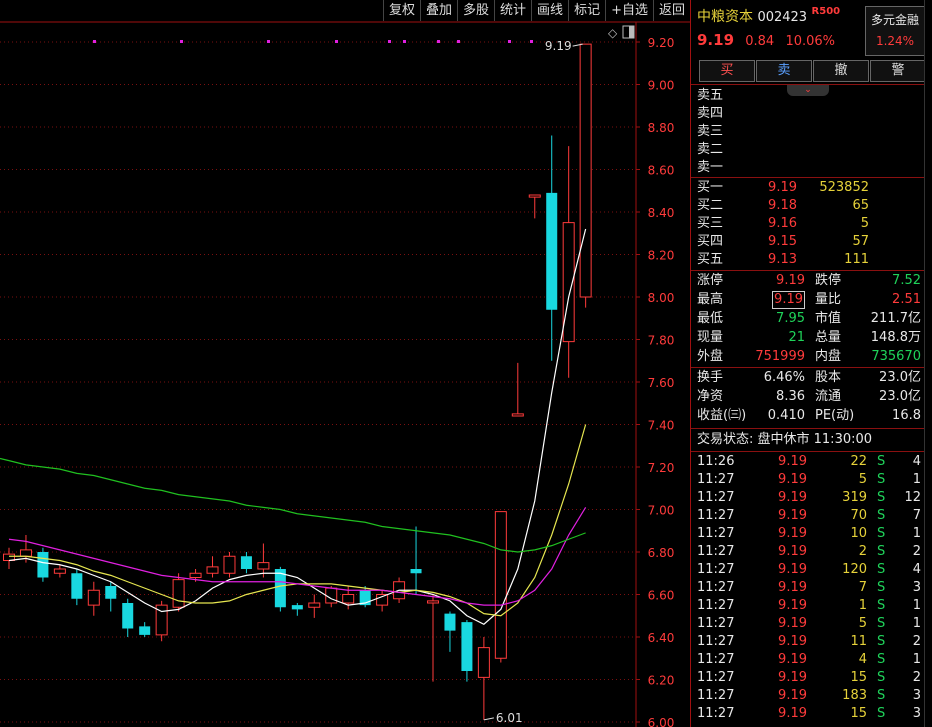 The height and width of the screenshot is (727, 932). Describe the element at coordinates (476, 10) in the screenshot. I see `toolbar-button: 多股` at that location.